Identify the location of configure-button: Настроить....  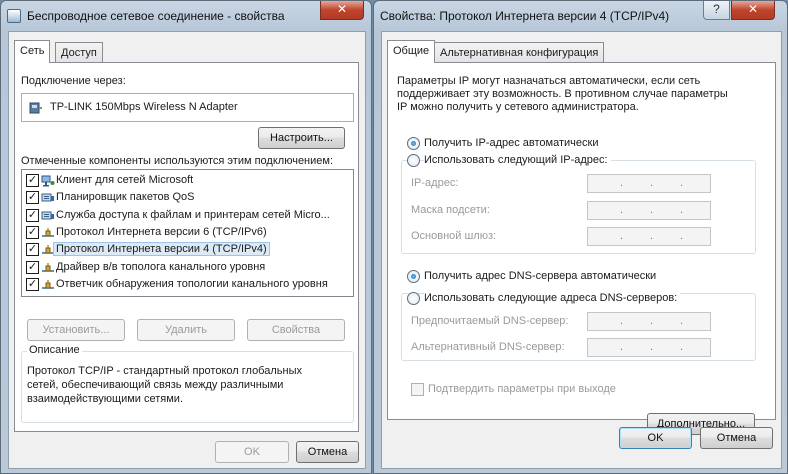
(301, 138).